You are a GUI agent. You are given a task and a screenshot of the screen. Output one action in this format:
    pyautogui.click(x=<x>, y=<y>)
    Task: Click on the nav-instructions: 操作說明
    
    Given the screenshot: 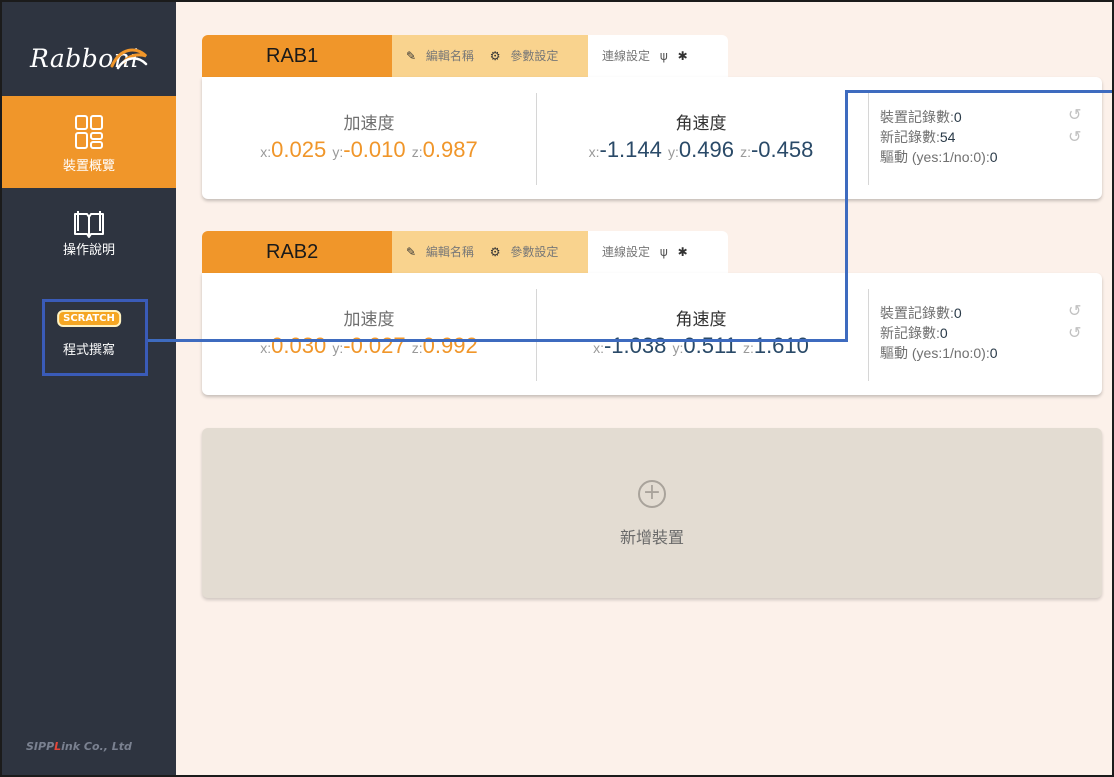 What is the action you would take?
    pyautogui.click(x=89, y=242)
    